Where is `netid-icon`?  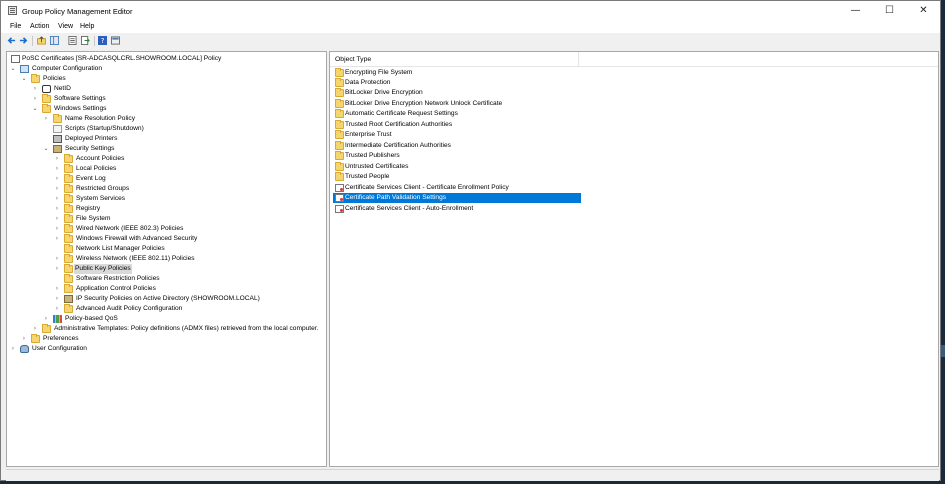
netid-icon is located at coordinates (46, 89).